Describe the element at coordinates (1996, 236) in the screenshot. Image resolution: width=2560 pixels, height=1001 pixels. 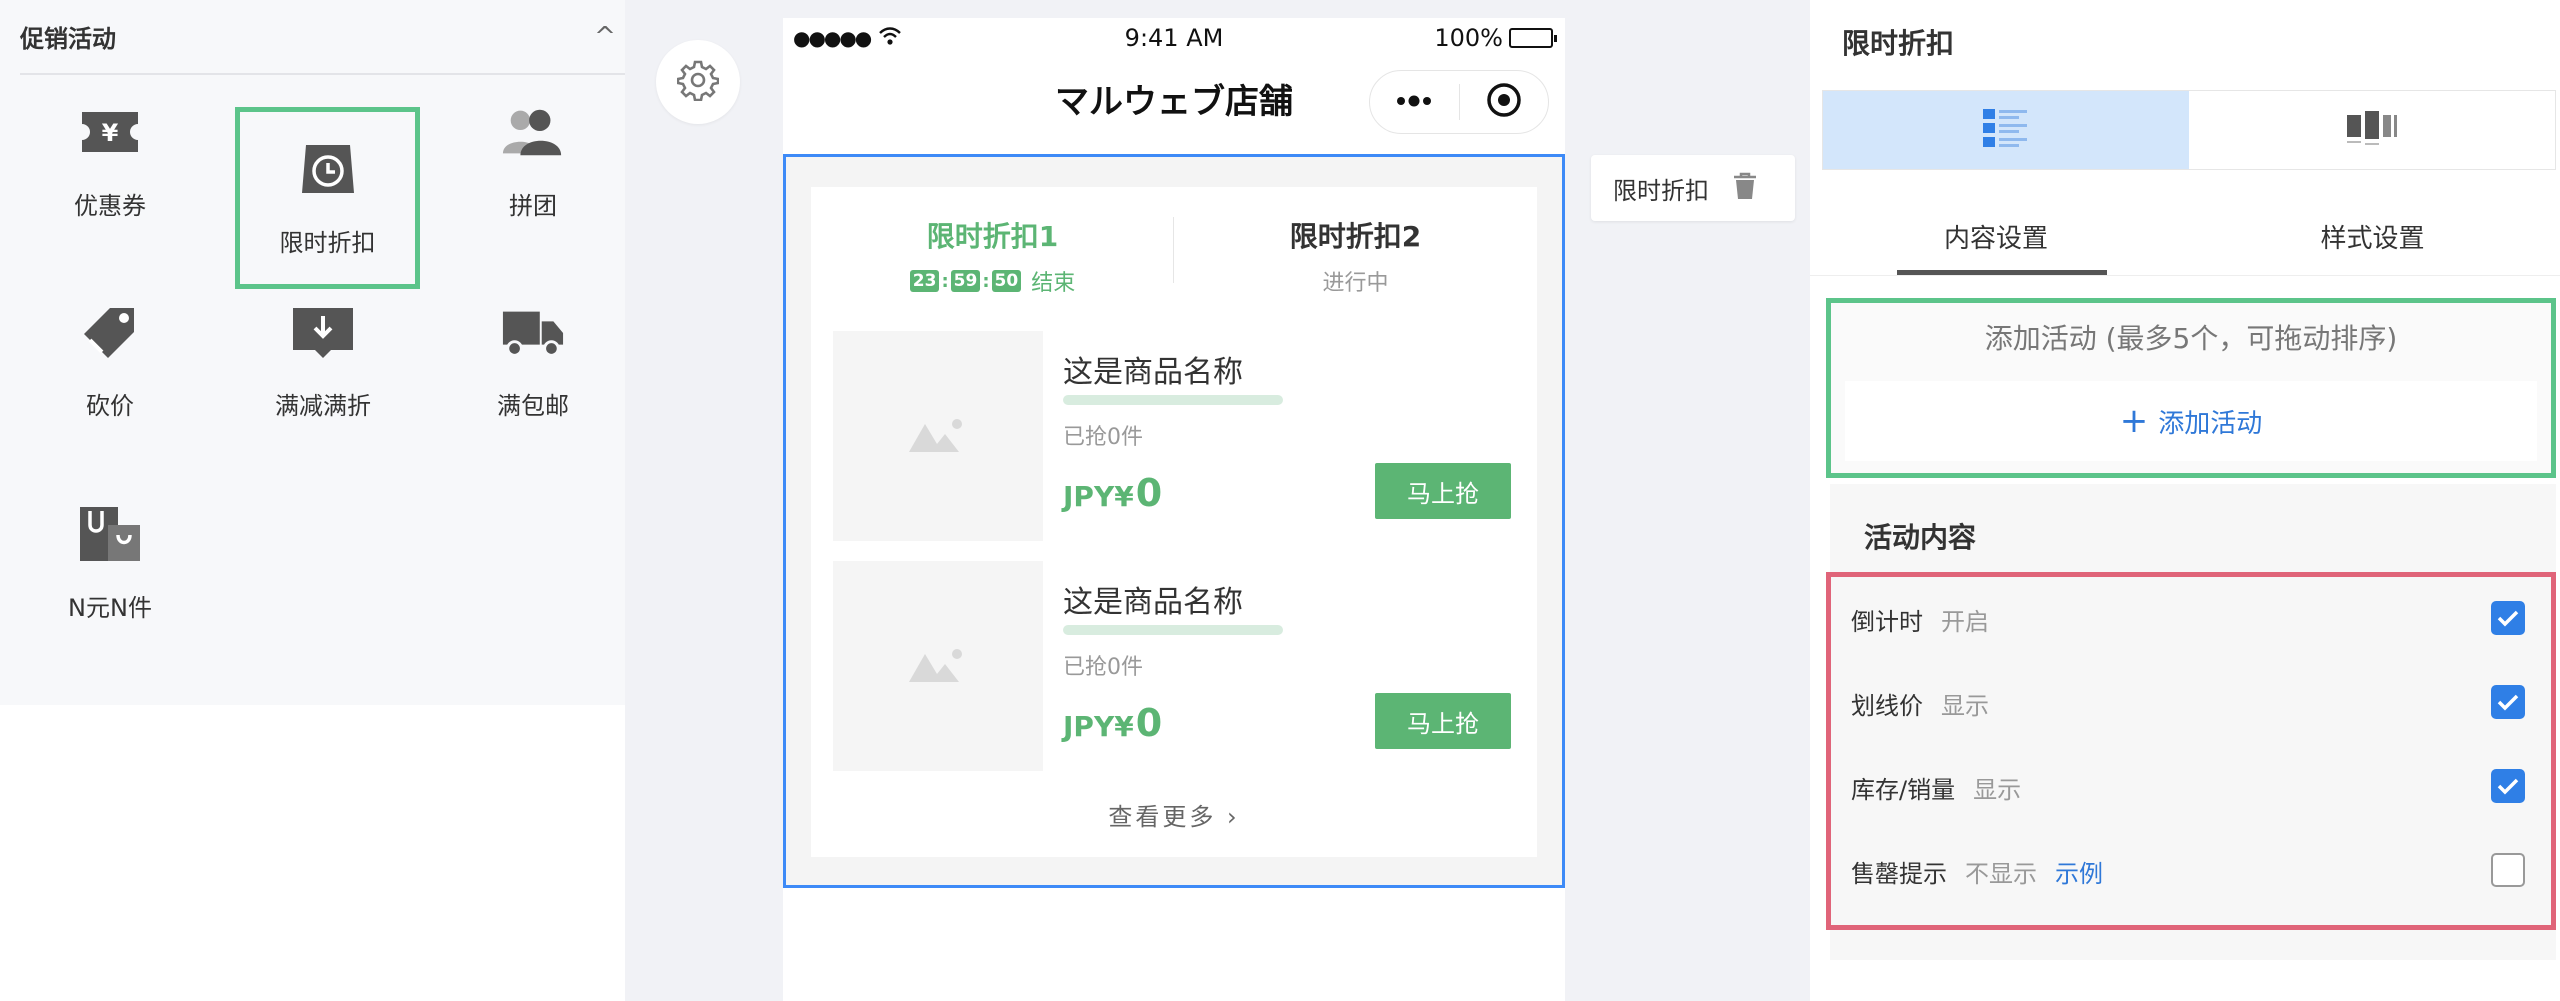
I see `tab-content-settings: 内容设置` at that location.